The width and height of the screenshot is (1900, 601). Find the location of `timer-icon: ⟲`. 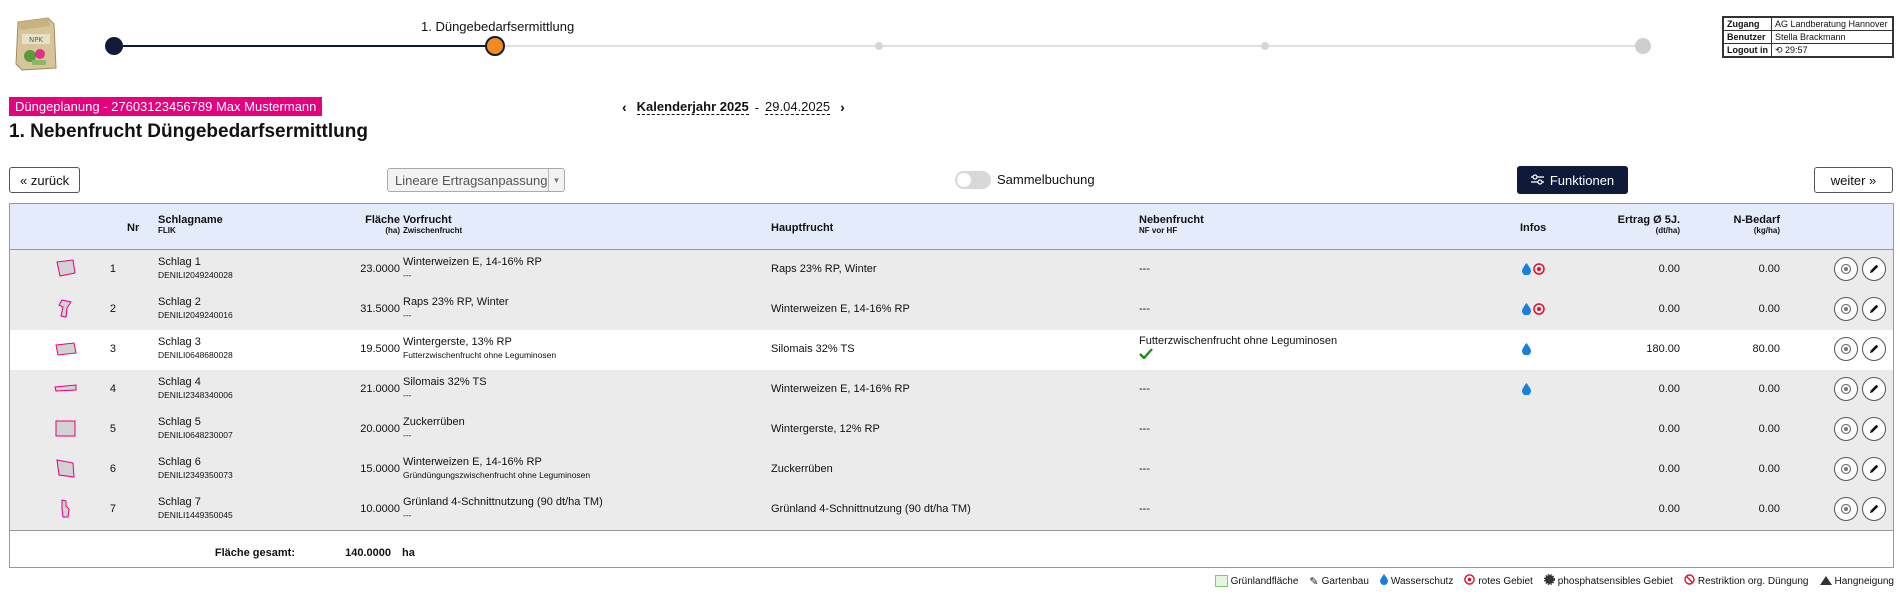

timer-icon: ⟲ is located at coordinates (1778, 49).